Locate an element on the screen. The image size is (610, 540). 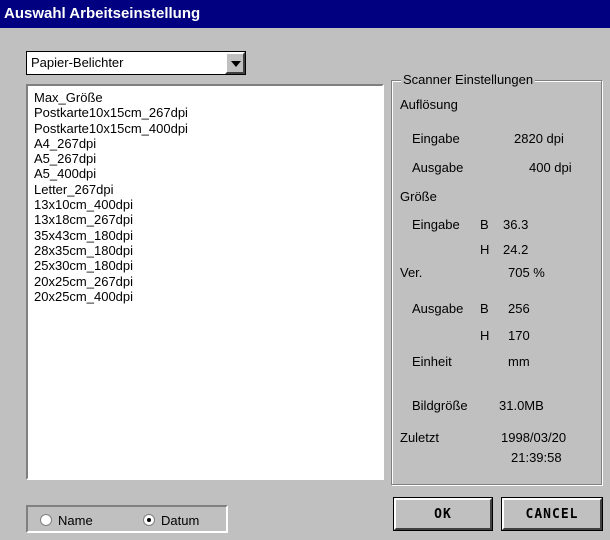
radio-circle-icon is located at coordinates (46, 520).